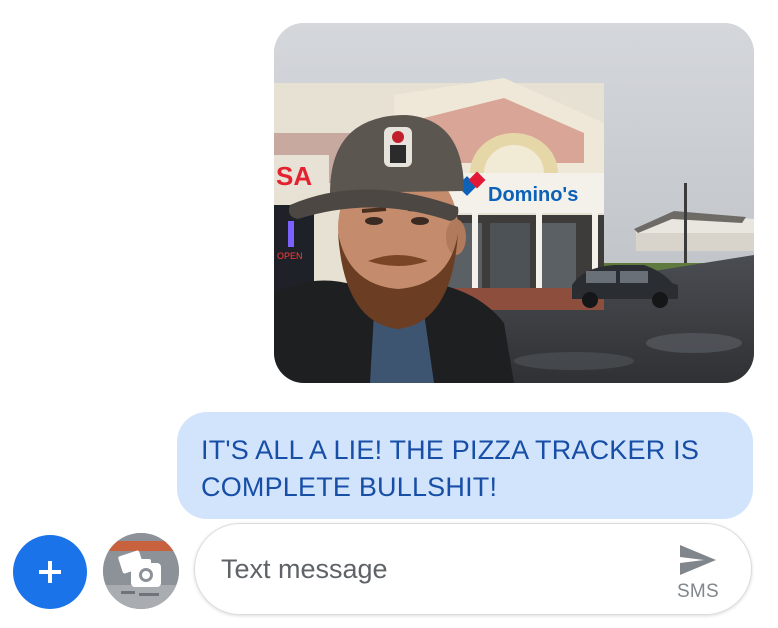 This screenshot has height=628, width=778. What do you see at coordinates (533, 195) in the screenshot?
I see `storefront-sign: Domino's` at bounding box center [533, 195].